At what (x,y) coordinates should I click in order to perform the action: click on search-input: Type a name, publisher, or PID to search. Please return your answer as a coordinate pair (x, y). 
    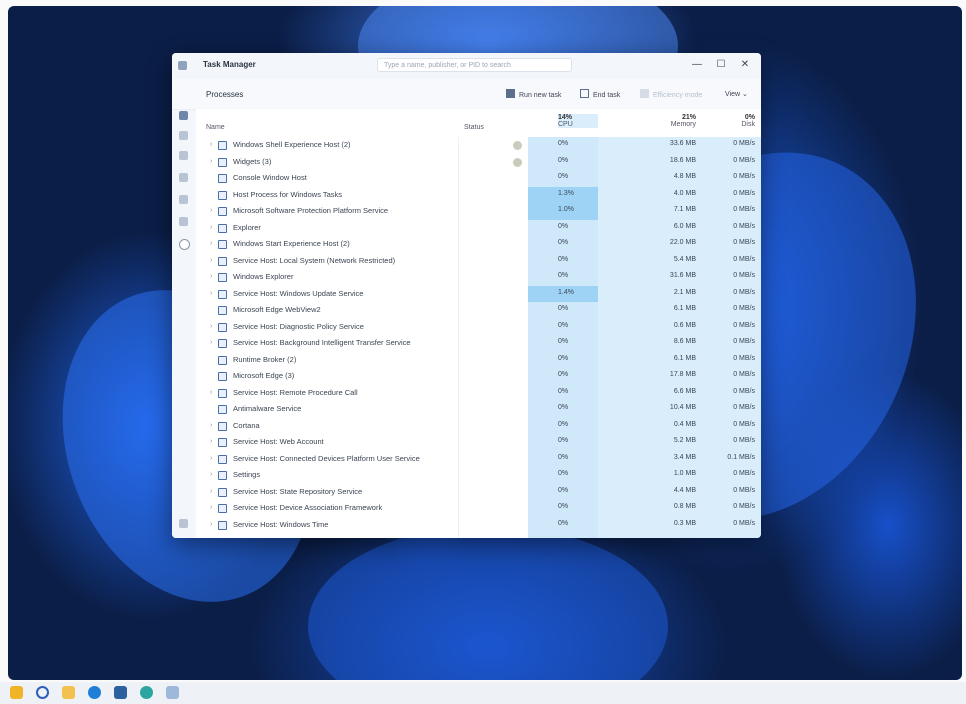
    Looking at the image, I should click on (474, 65).